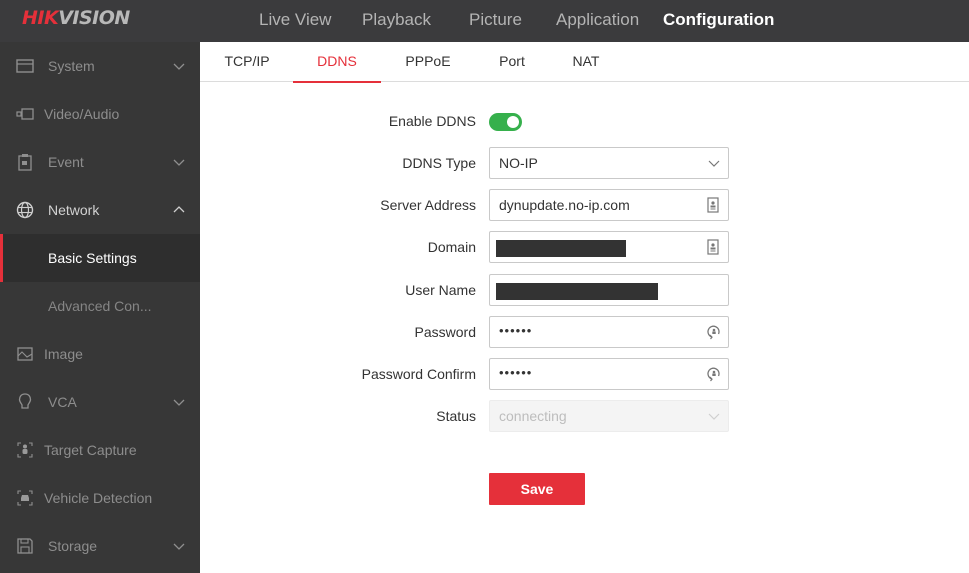 The image size is (969, 573). What do you see at coordinates (100, 66) in the screenshot?
I see `sidebar-item-system: System` at bounding box center [100, 66].